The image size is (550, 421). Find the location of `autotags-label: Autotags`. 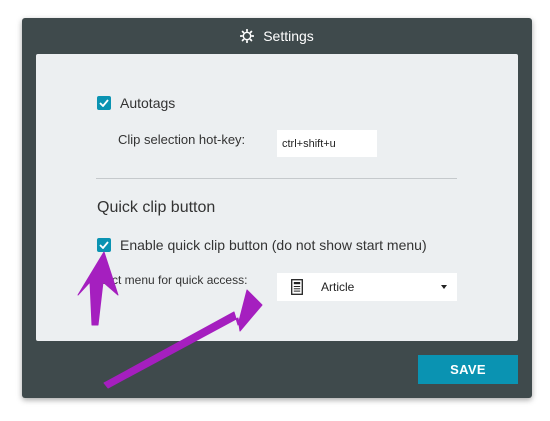

autotags-label: Autotags is located at coordinates (148, 103).